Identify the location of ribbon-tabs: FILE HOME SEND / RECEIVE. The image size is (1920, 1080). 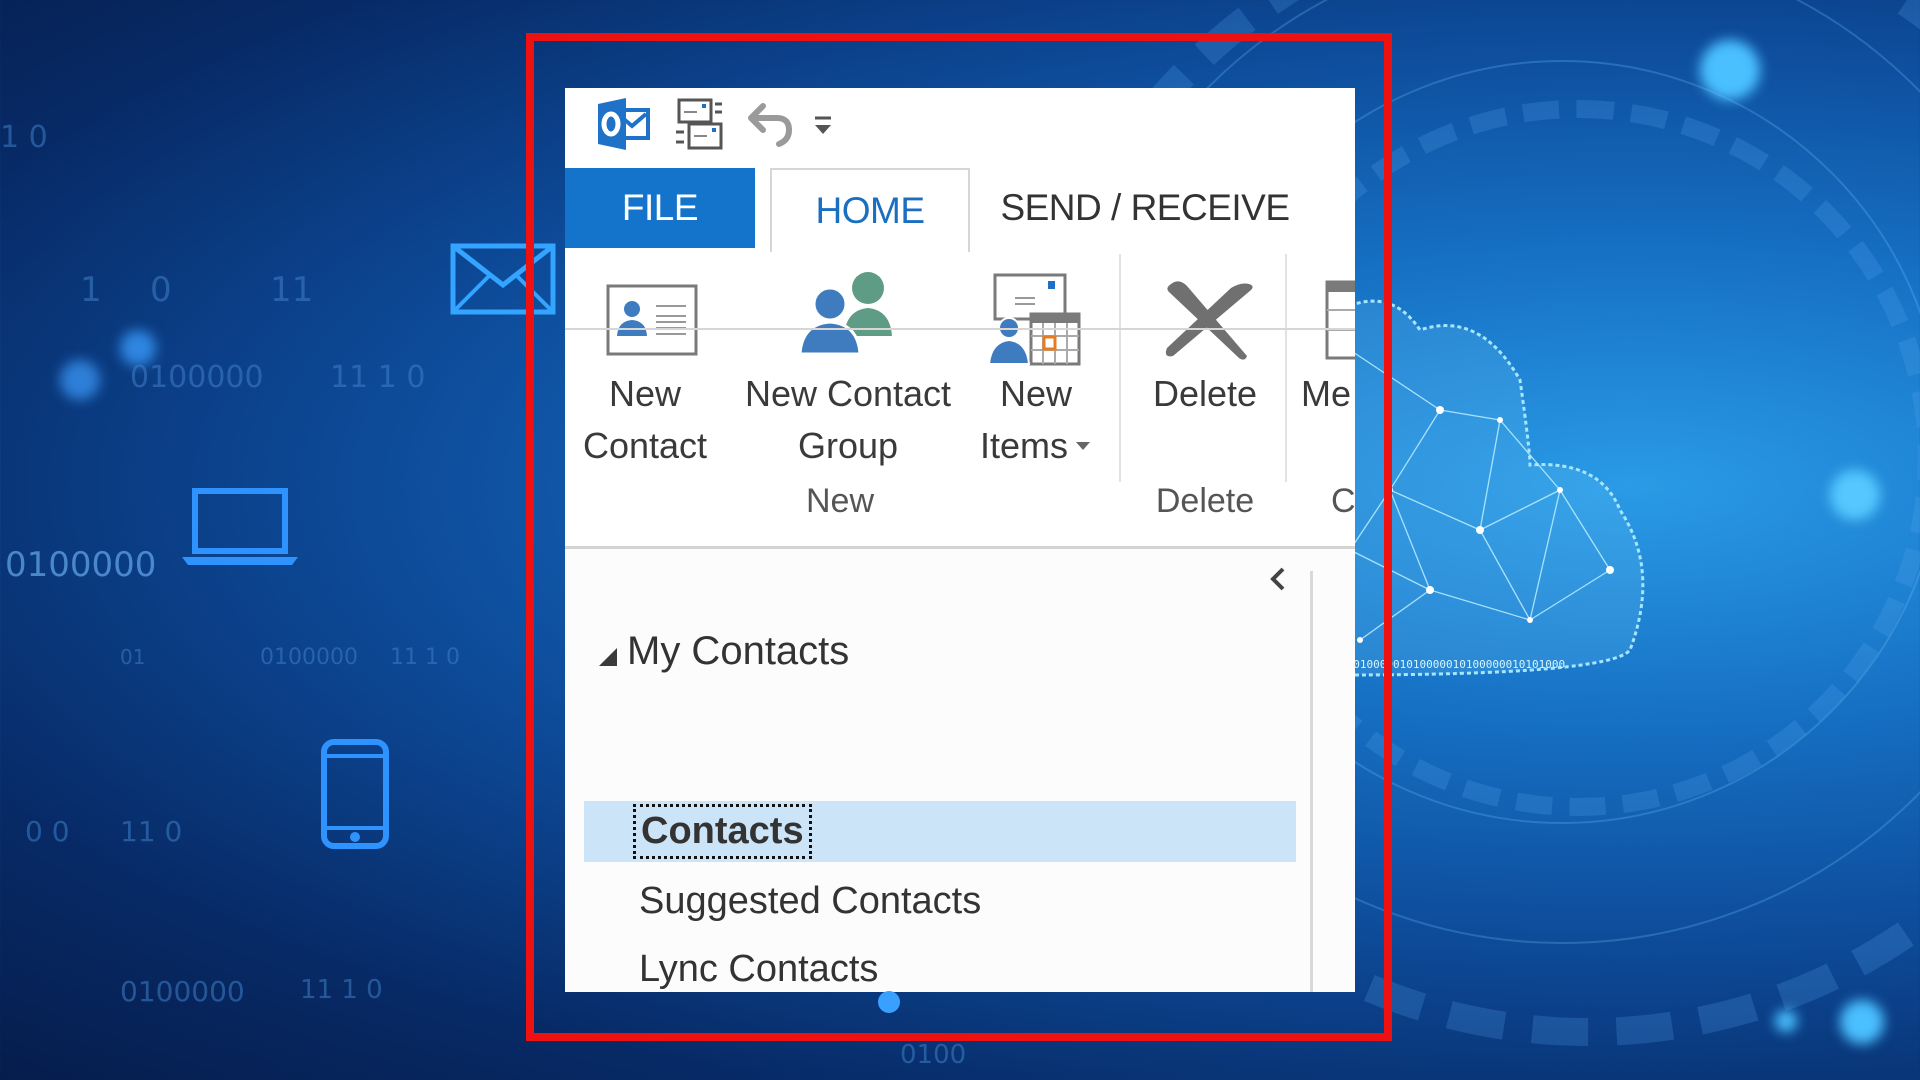
(960, 249).